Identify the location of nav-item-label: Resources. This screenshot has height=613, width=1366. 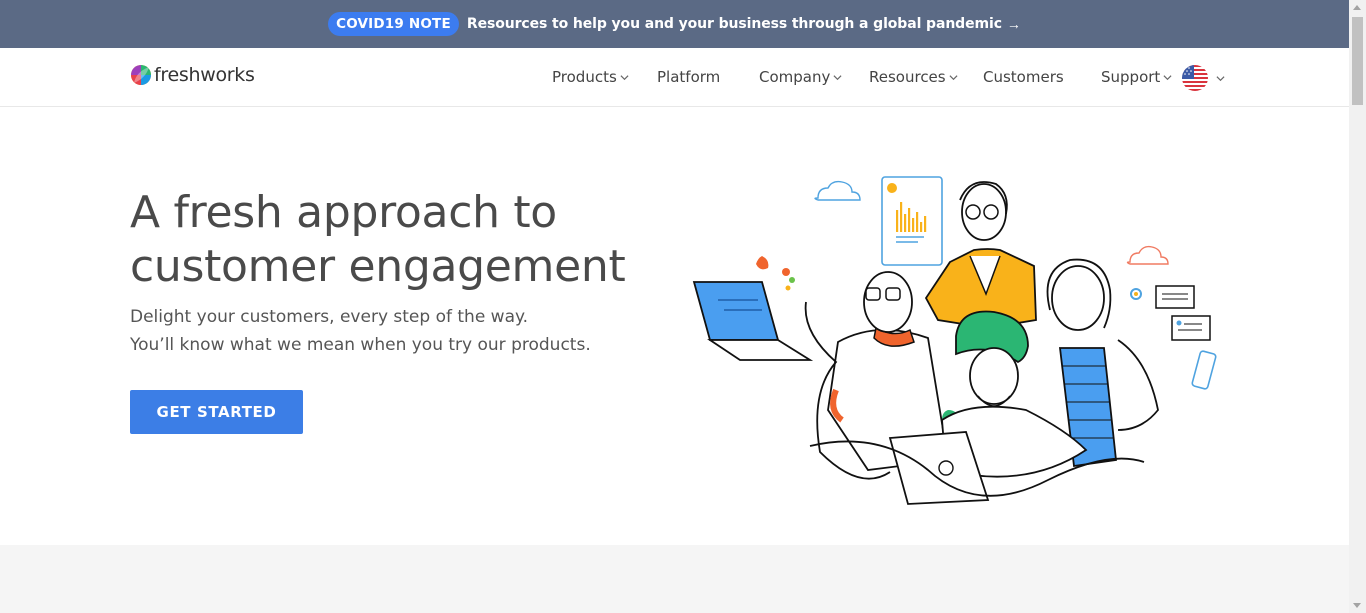
(907, 77).